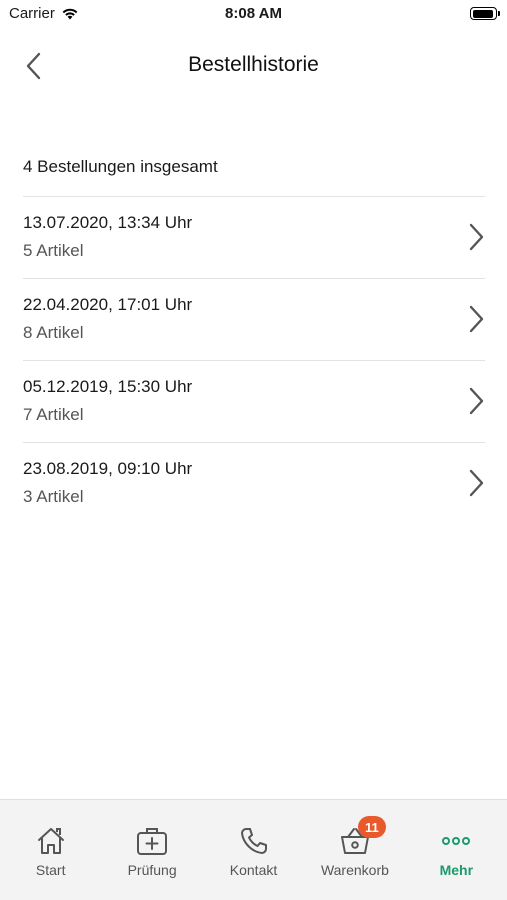  I want to click on order-date: 23.08.2019, 09:10 Uhr, so click(108, 468).